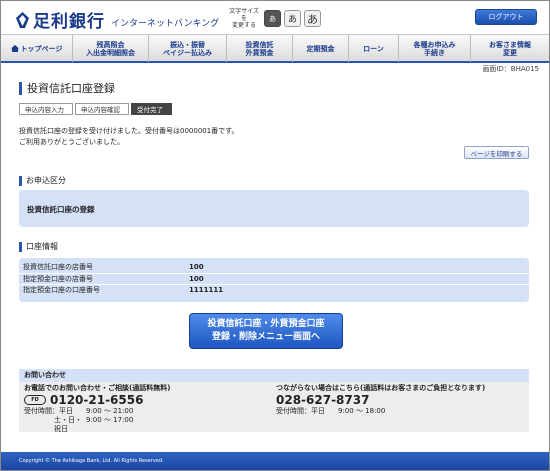  Describe the element at coordinates (61, 290) in the screenshot. I see `account-row-label: 指定預金口座の口座番号` at that location.